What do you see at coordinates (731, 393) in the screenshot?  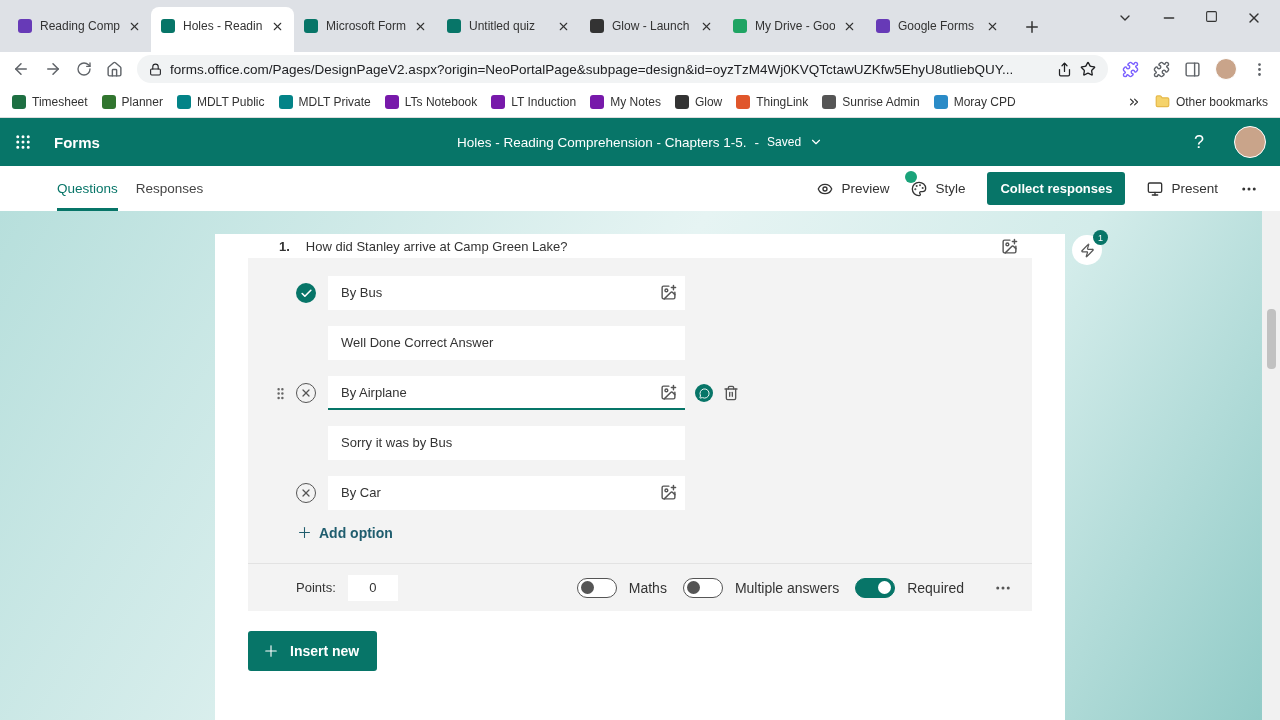 I see `delete-icon` at bounding box center [731, 393].